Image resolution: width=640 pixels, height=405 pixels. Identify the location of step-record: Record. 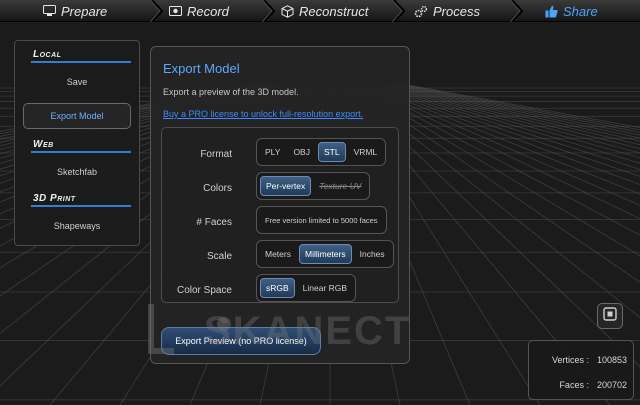
(198, 11).